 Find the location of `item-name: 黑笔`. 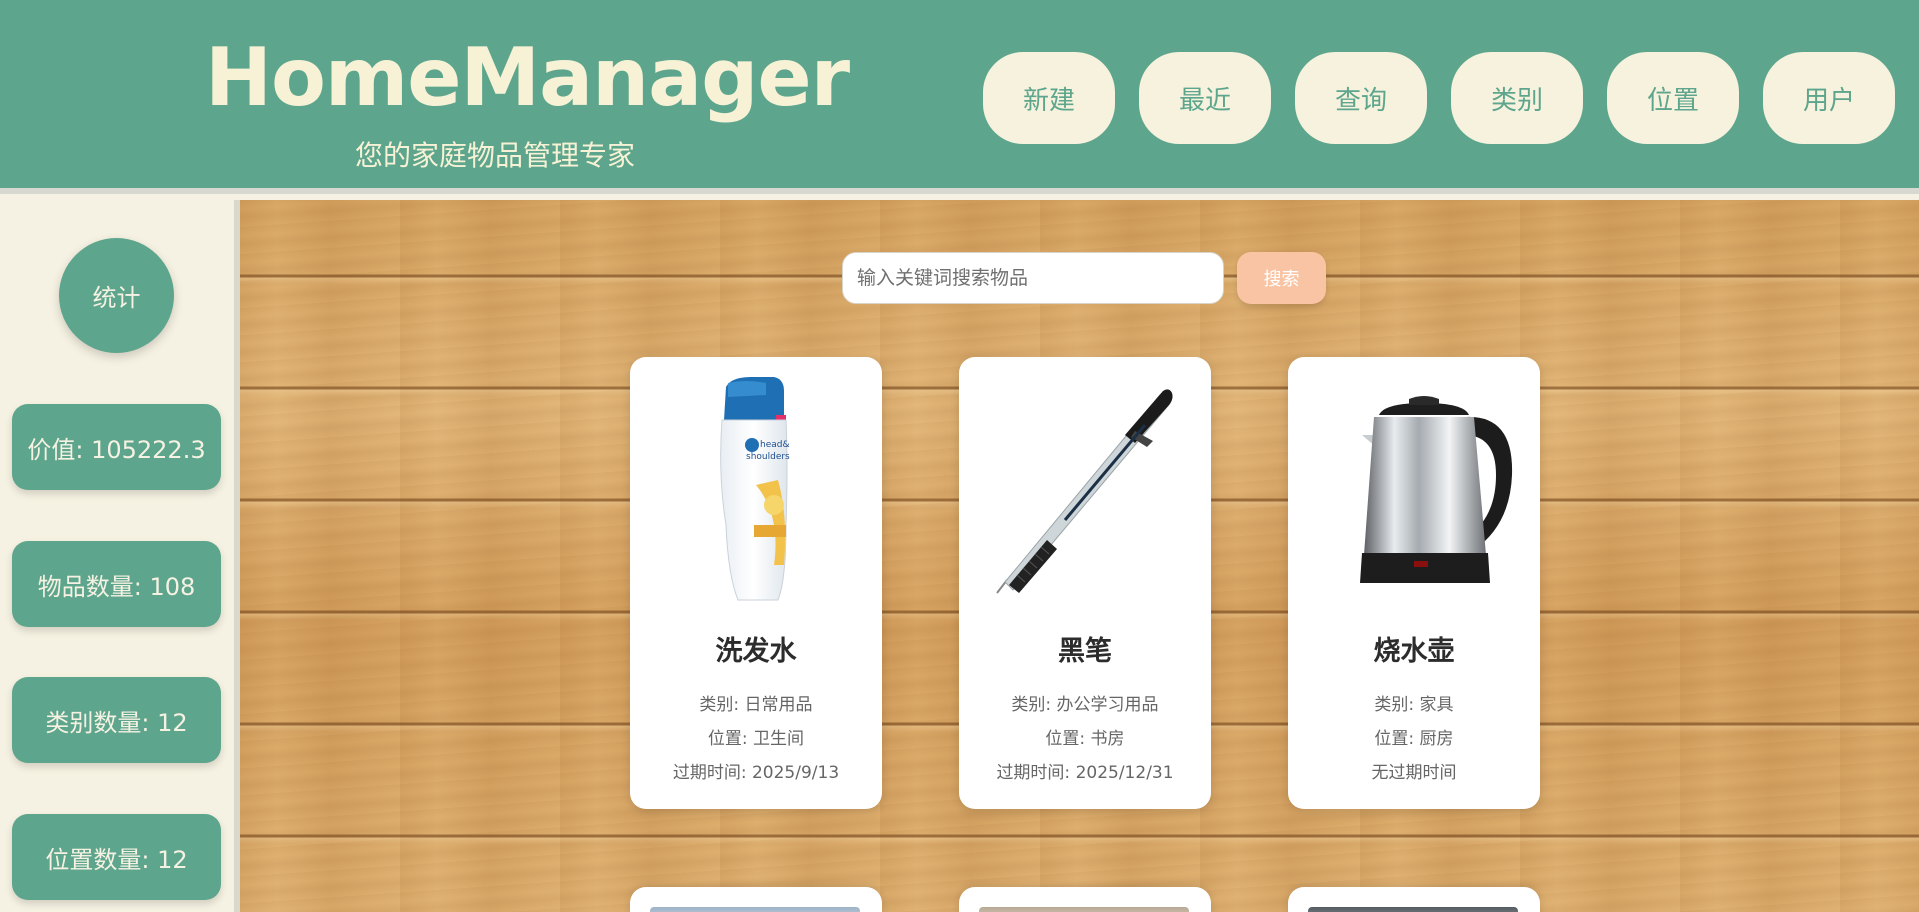

item-name: 黑笔 is located at coordinates (1085, 651).